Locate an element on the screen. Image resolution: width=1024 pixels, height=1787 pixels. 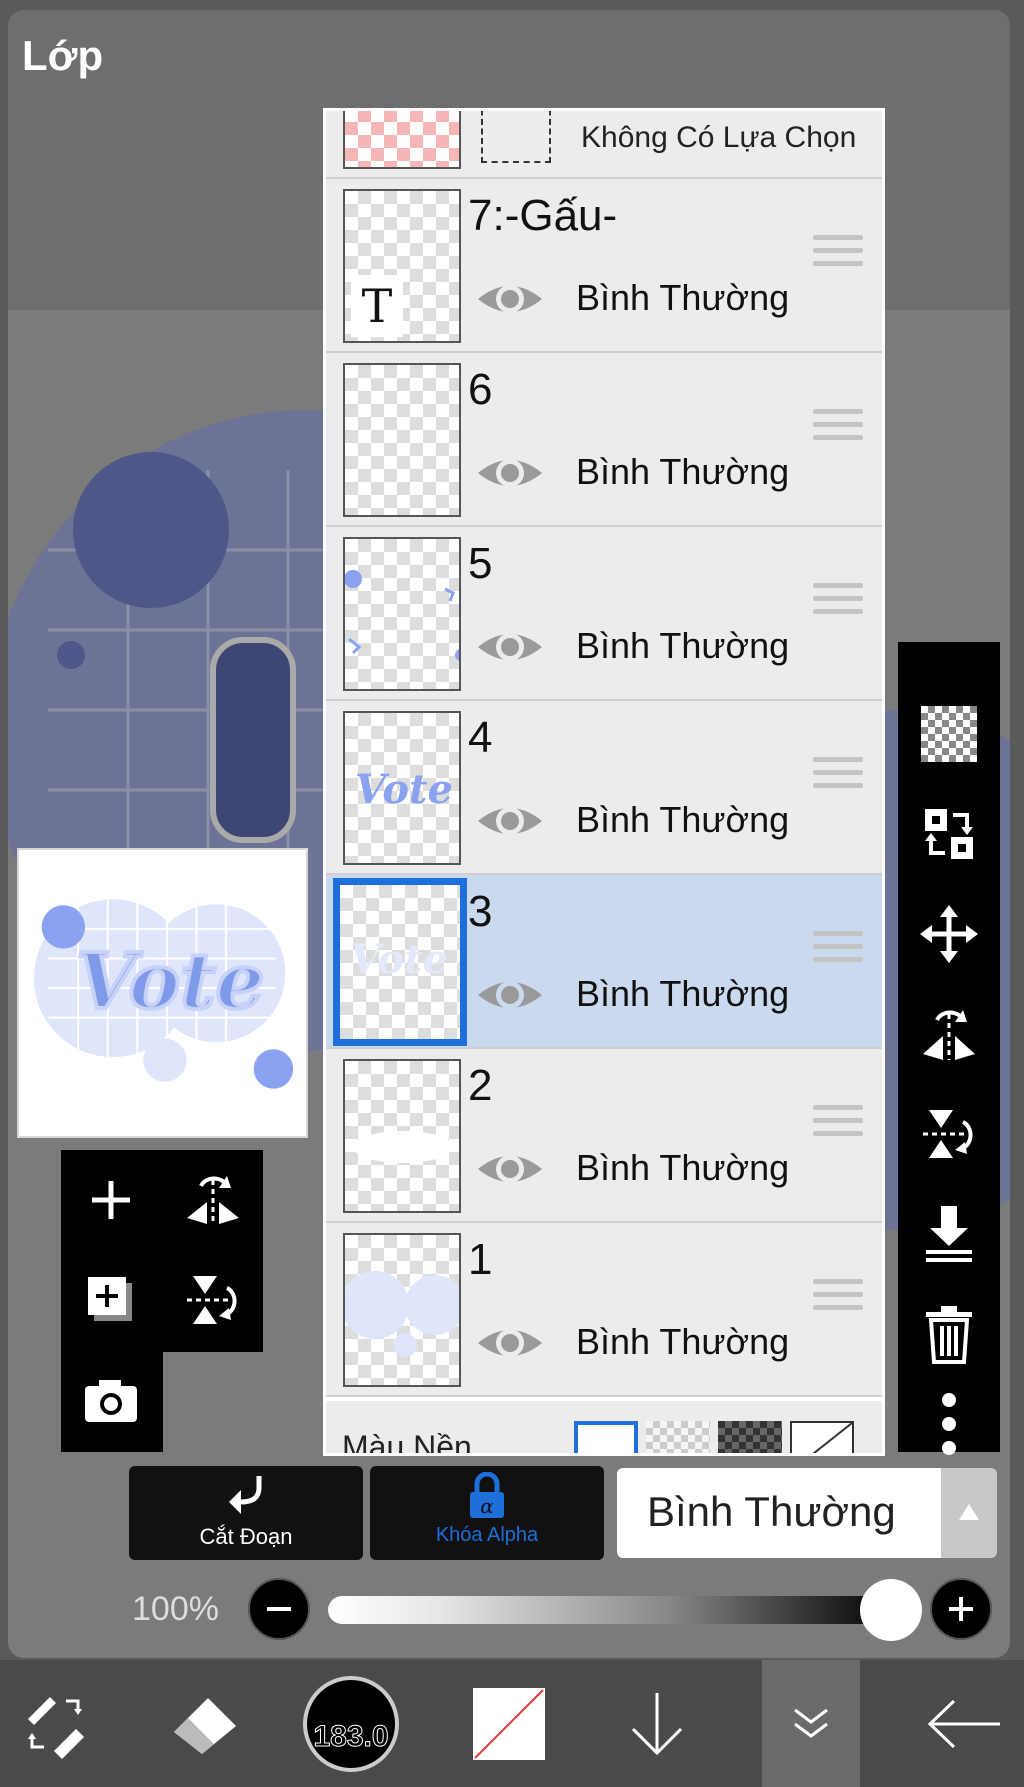
opacity-slider is located at coordinates (611, 1610).